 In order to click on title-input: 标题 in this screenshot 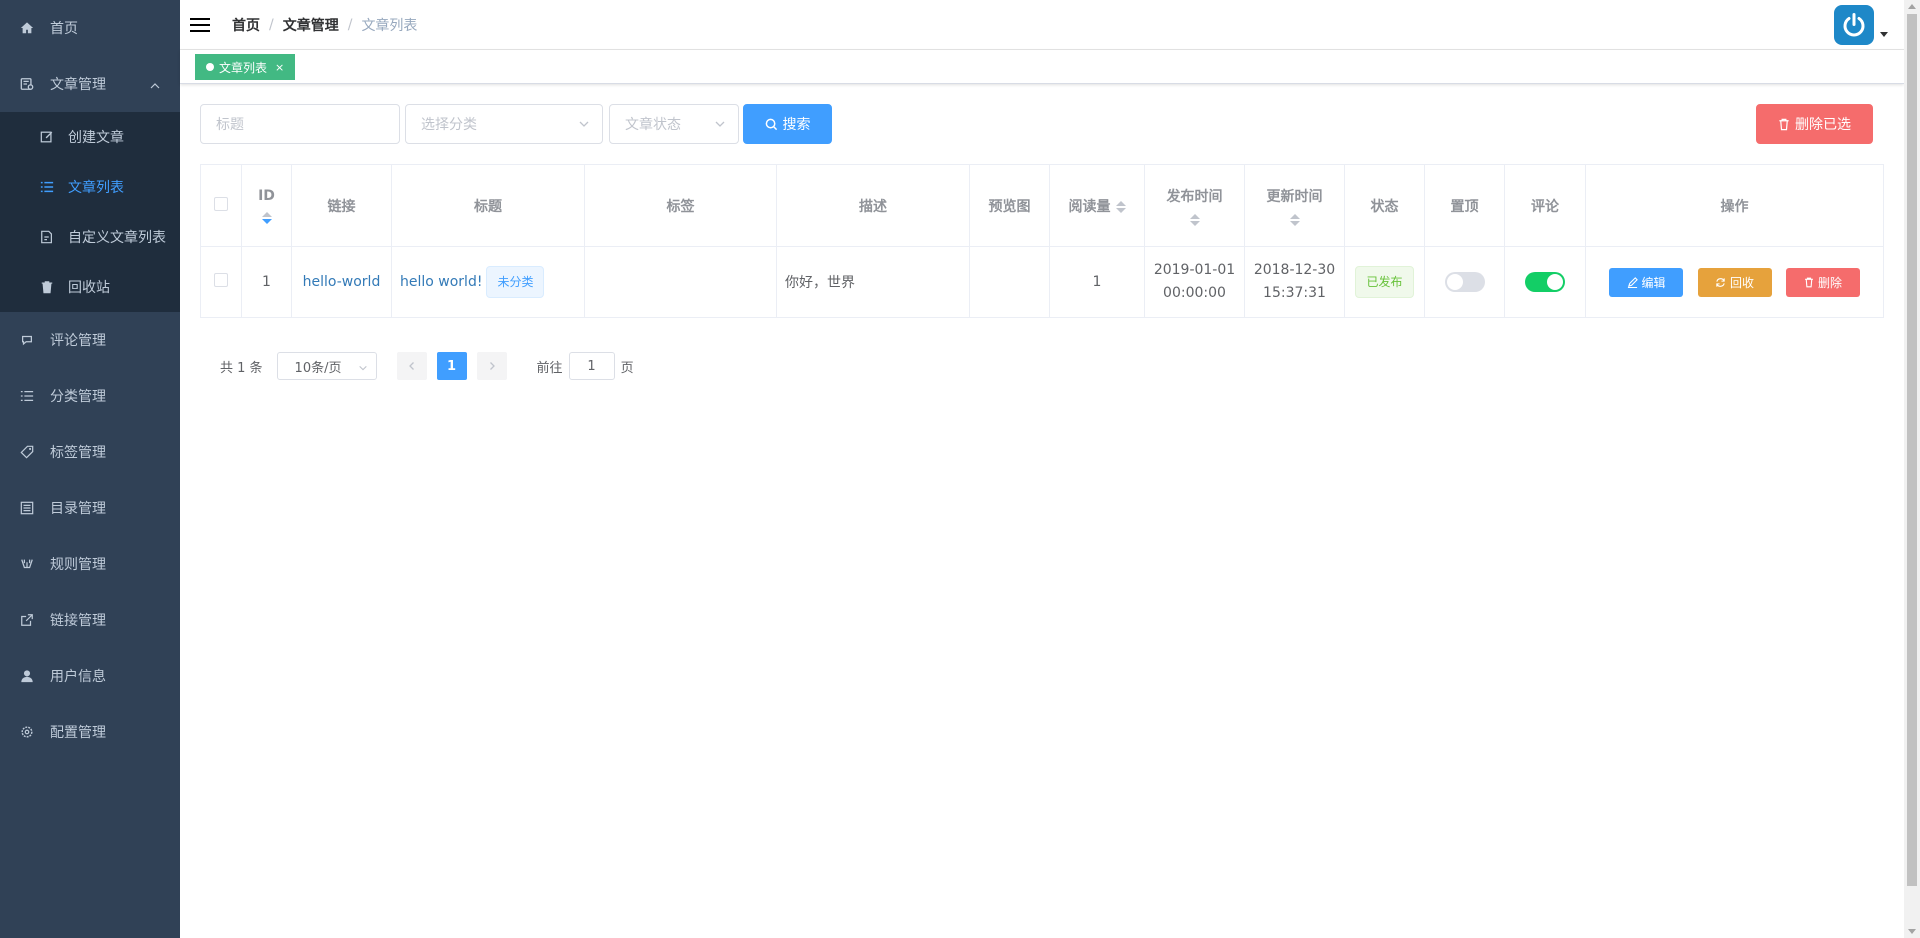, I will do `click(300, 124)`.